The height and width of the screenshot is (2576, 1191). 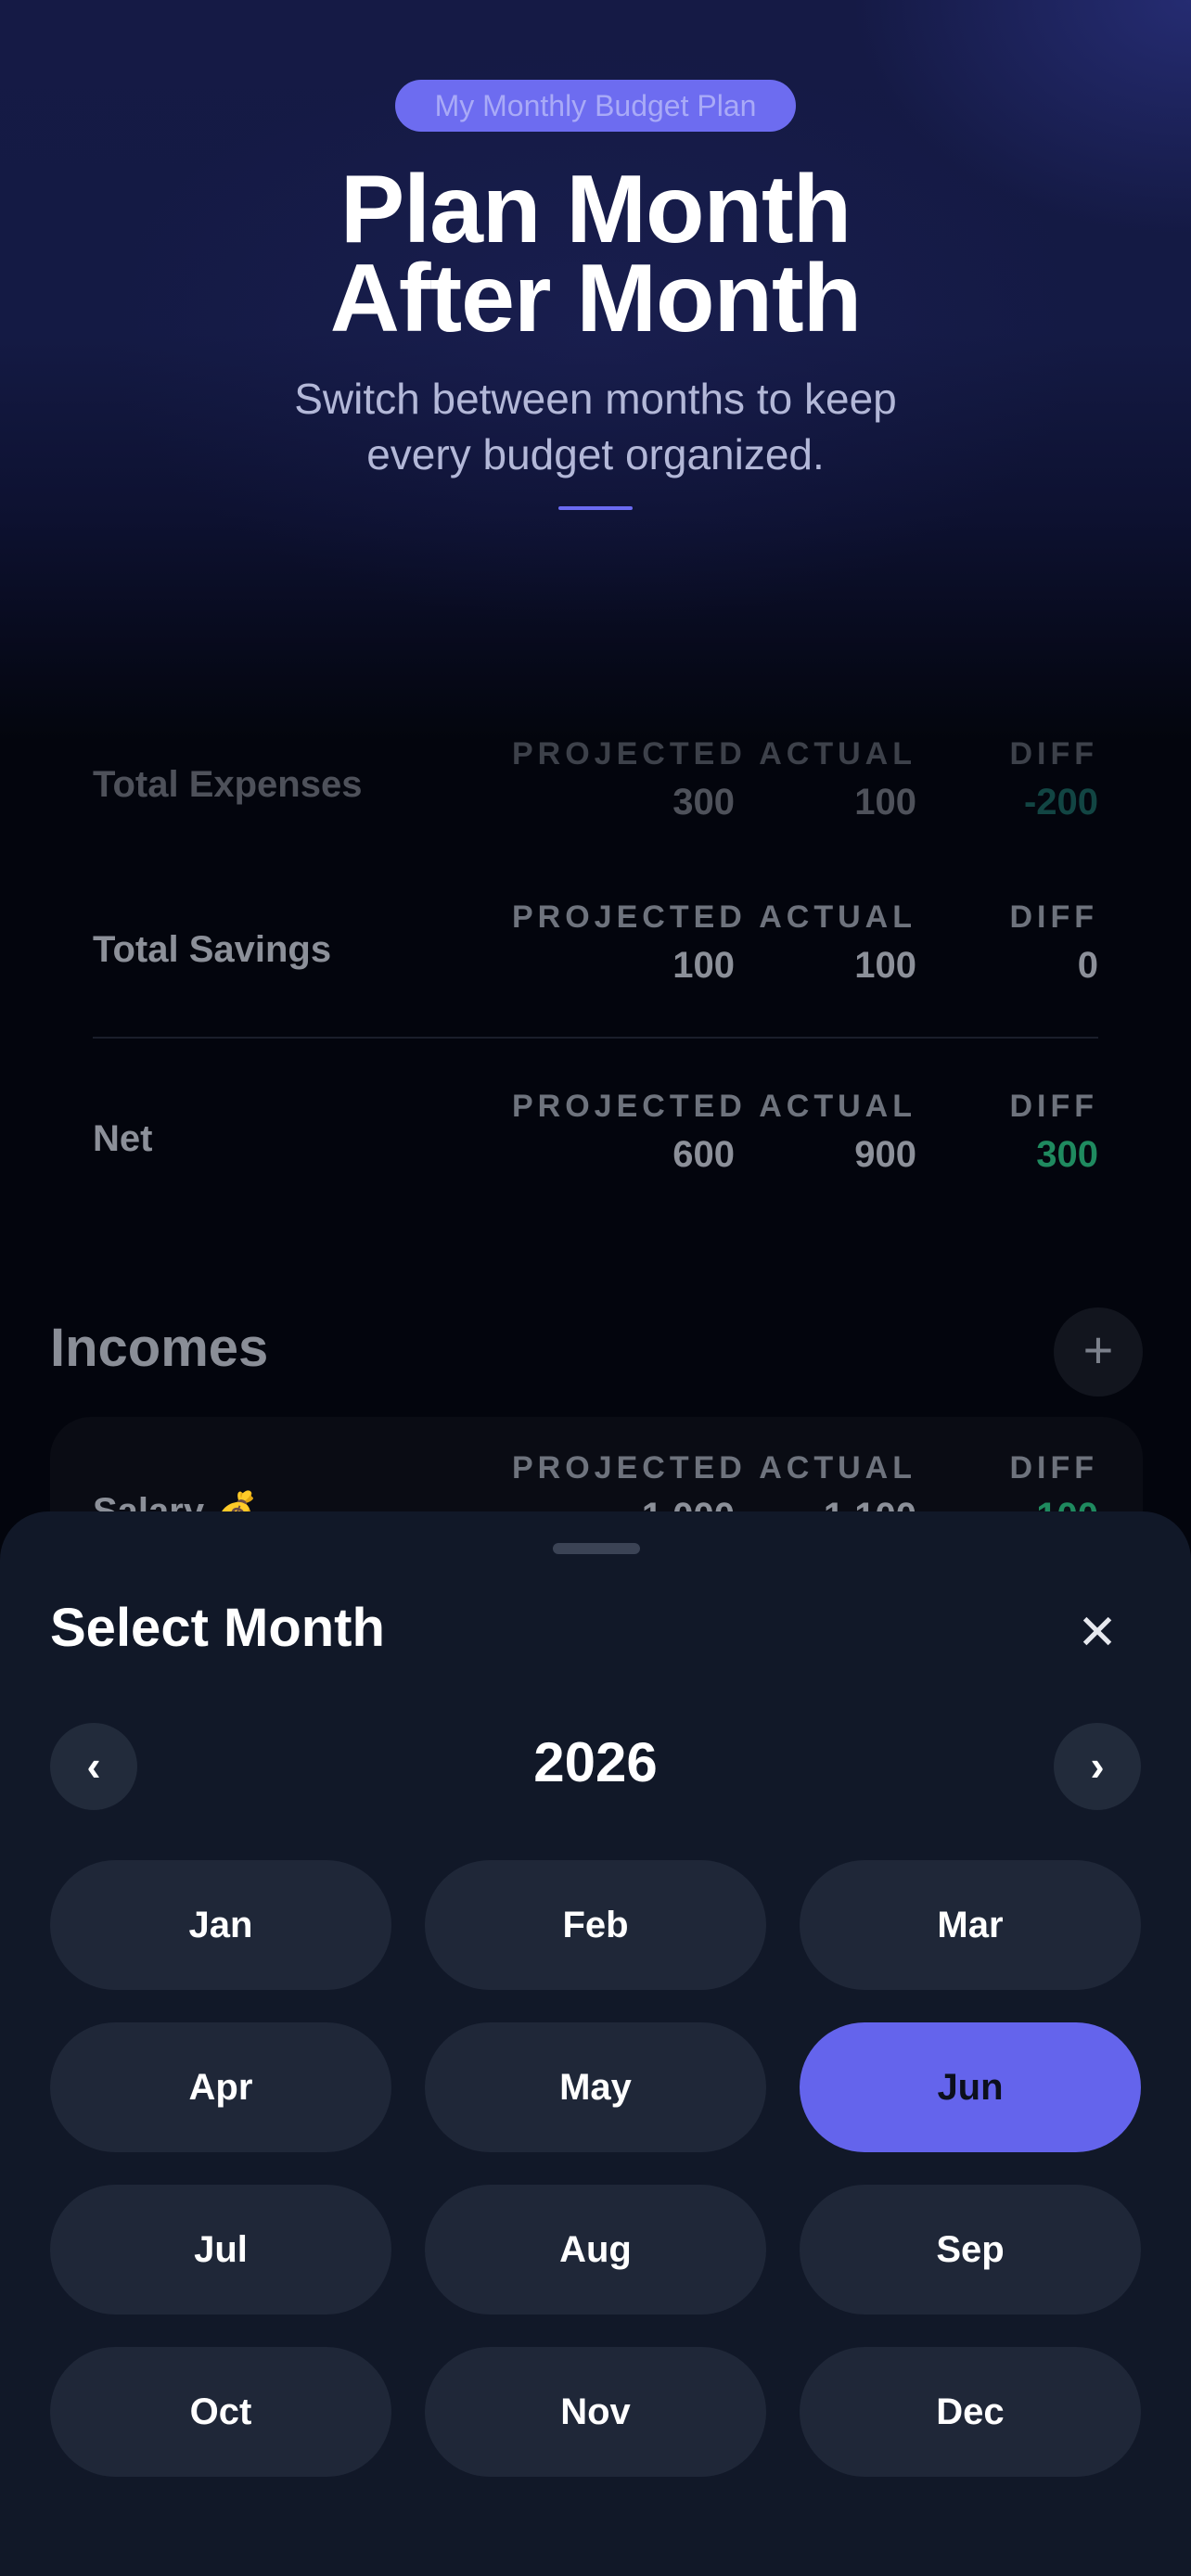 I want to click on row-label: Net, so click(x=123, y=1138).